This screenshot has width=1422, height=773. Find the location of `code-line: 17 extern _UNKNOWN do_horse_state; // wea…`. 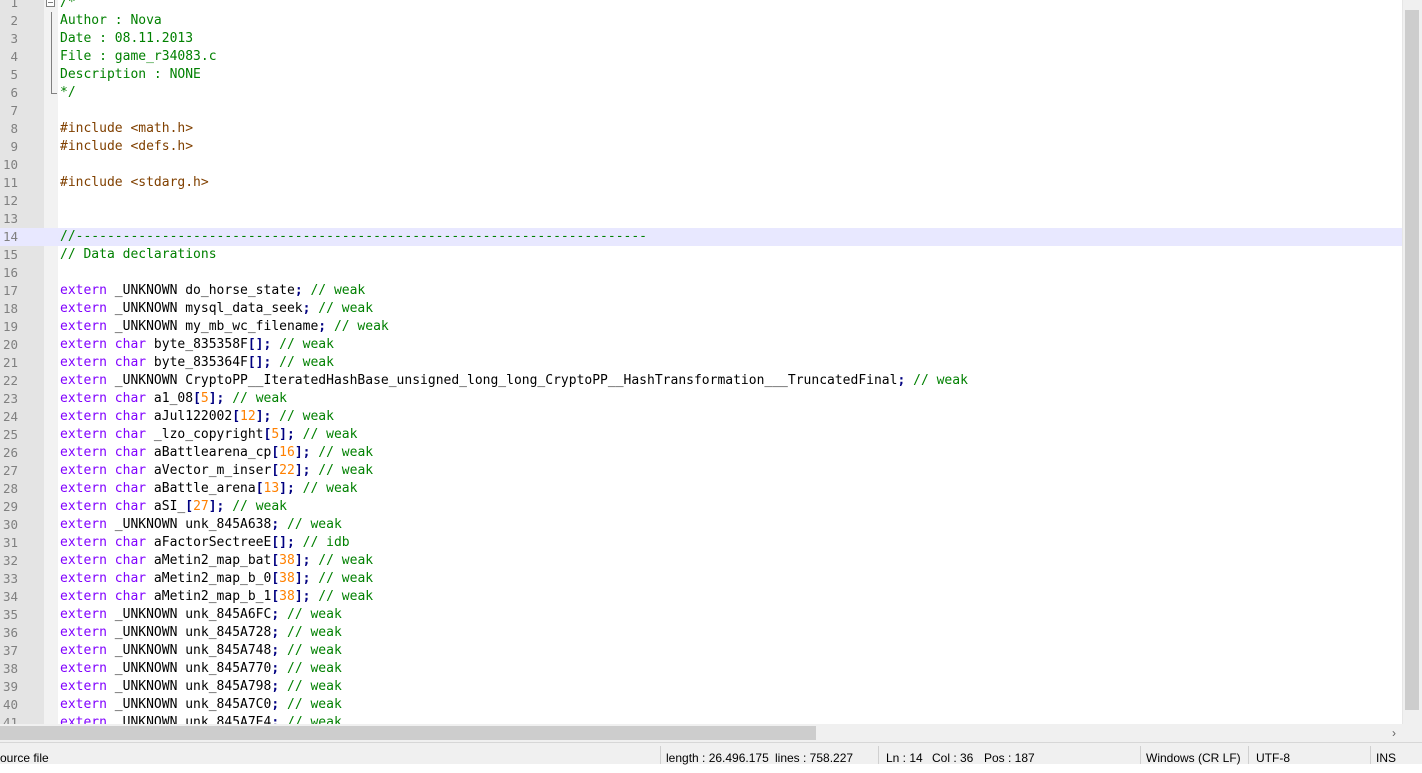

code-line: 17 extern _UNKNOWN do_horse_state; // wea… is located at coordinates (701, 291).